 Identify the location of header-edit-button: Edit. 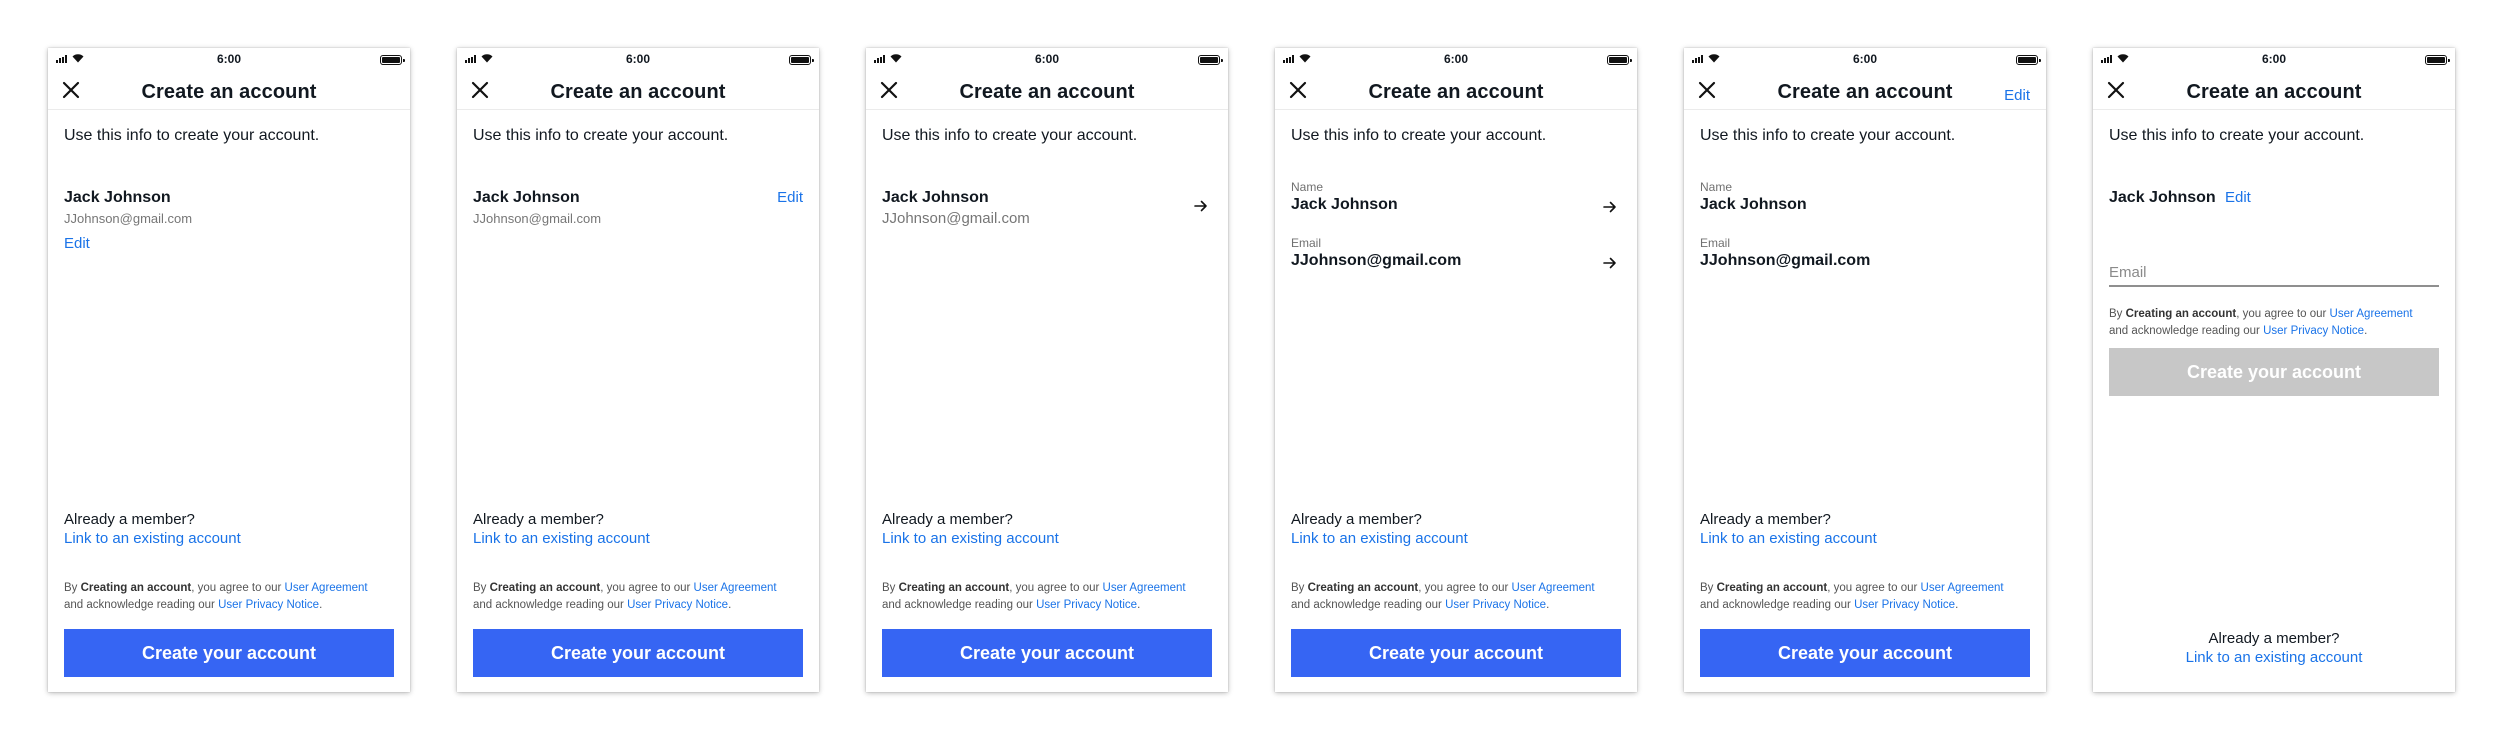
(2017, 95).